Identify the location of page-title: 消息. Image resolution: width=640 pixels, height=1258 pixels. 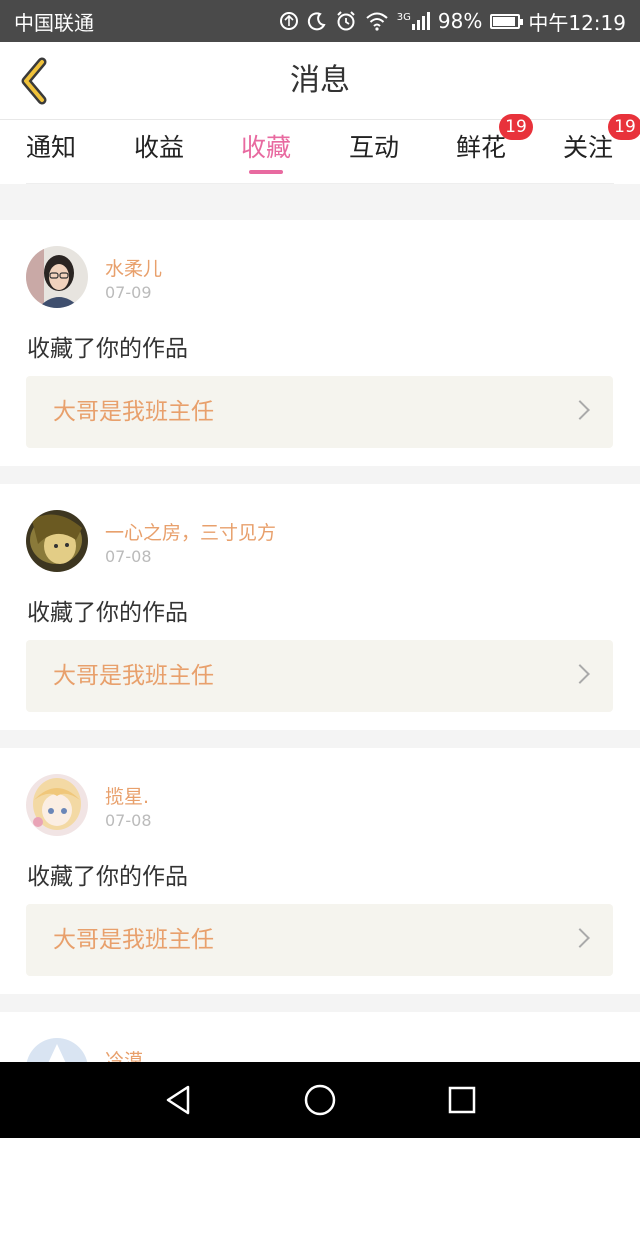
(320, 80).